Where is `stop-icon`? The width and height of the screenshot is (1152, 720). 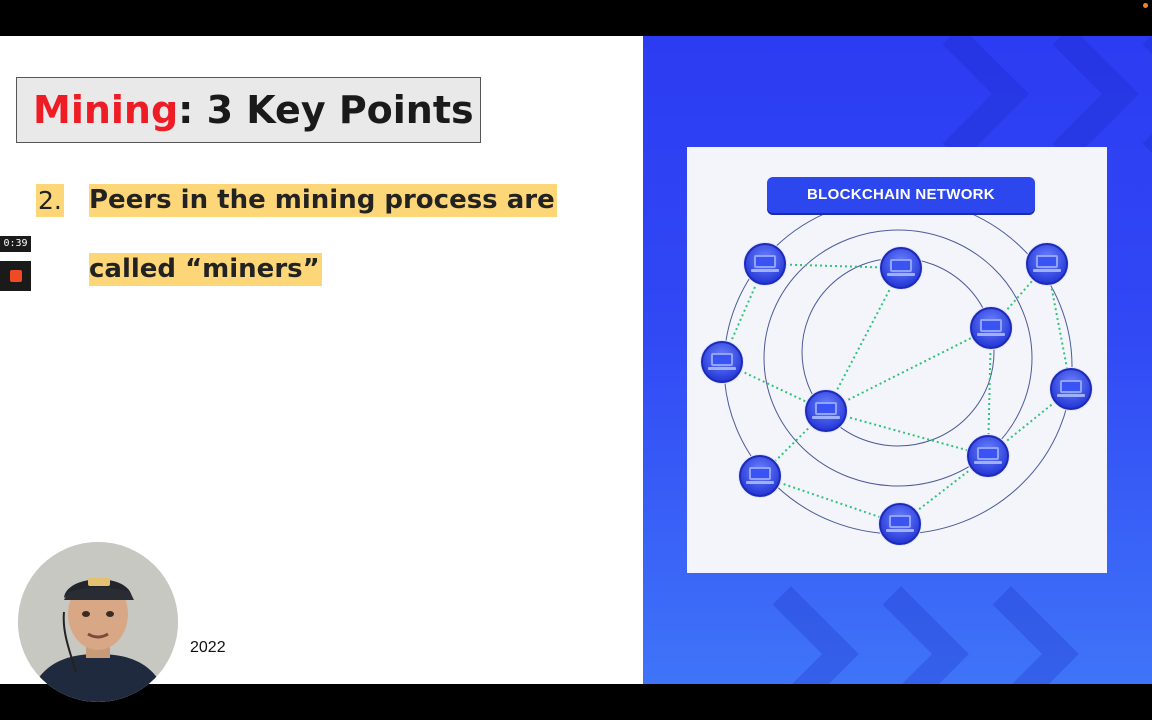
stop-icon is located at coordinates (16, 276).